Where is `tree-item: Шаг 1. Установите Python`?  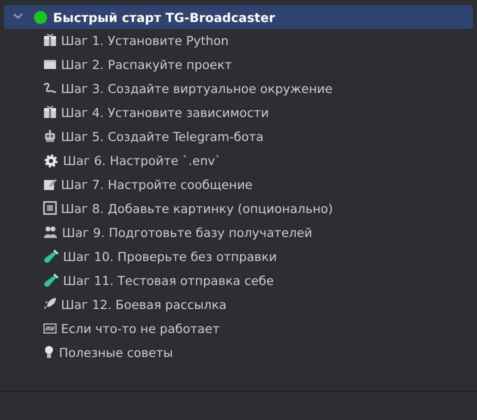 tree-item: Шаг 1. Установите Python is located at coordinates (238, 41).